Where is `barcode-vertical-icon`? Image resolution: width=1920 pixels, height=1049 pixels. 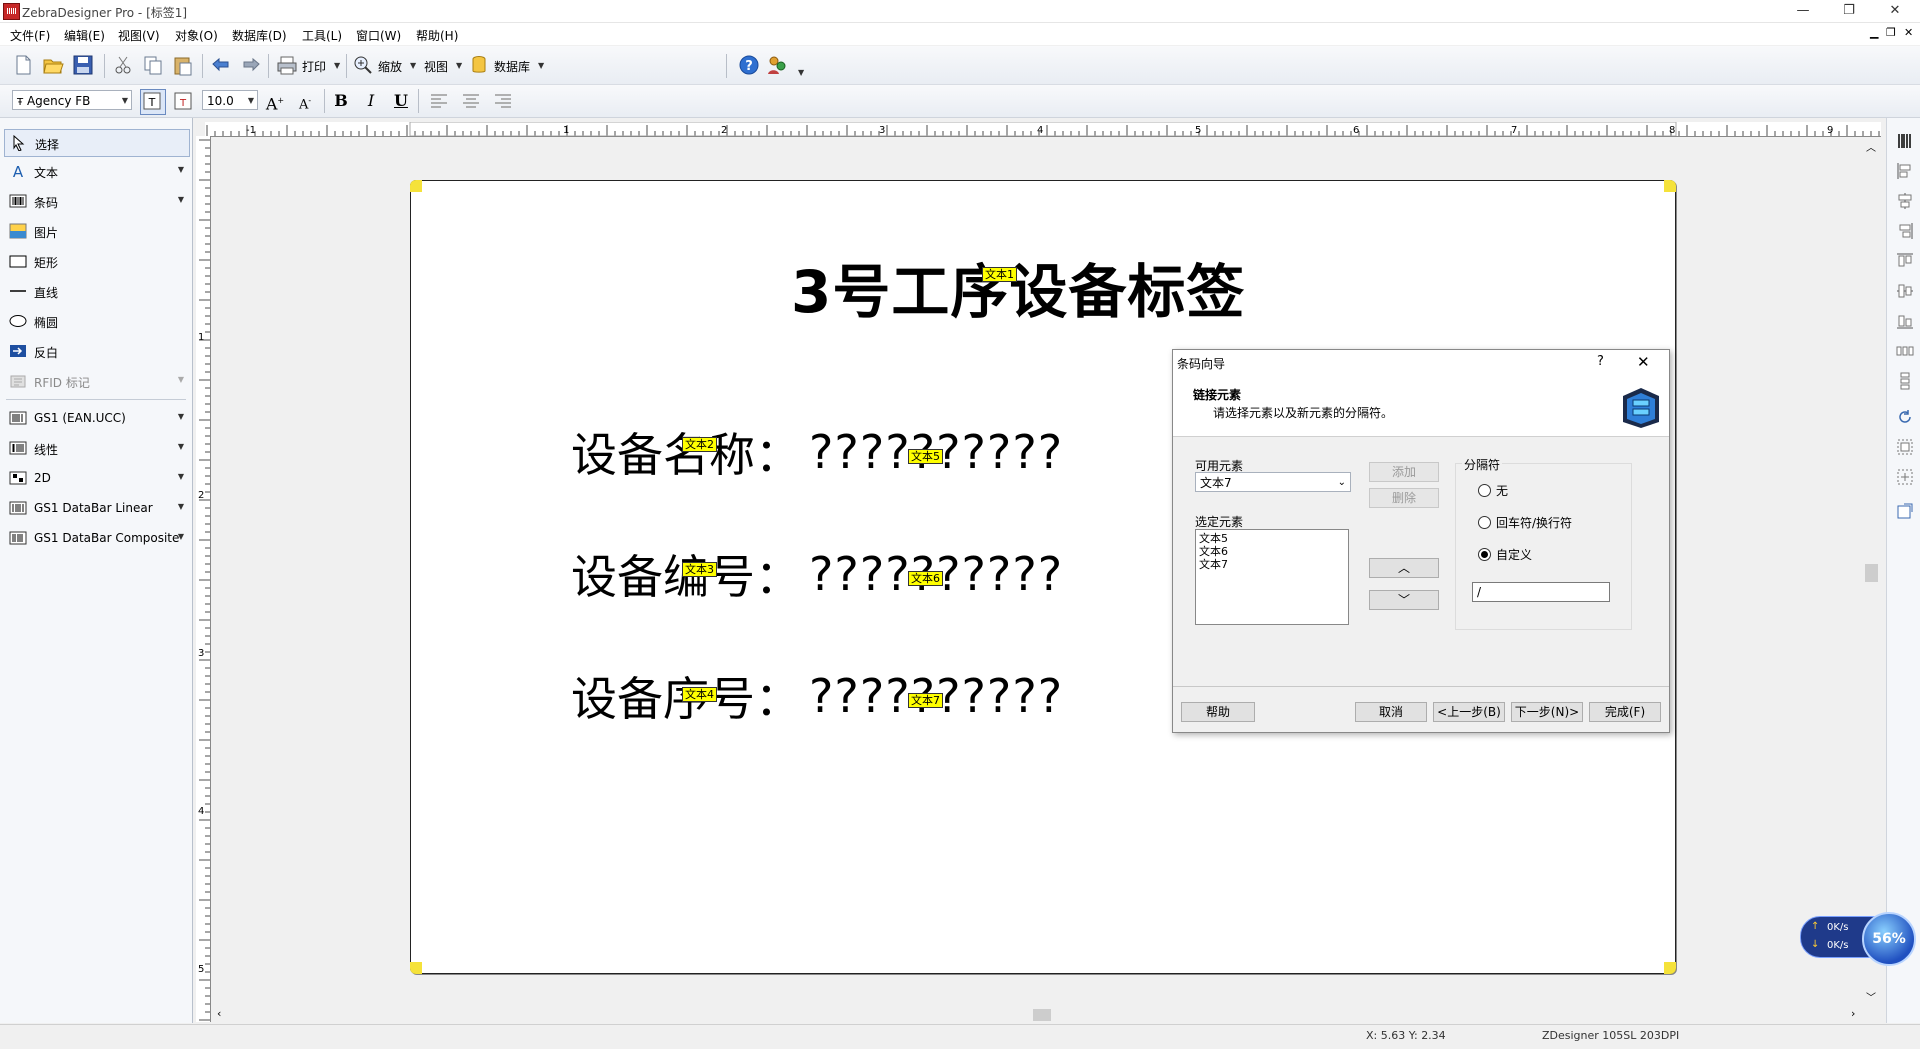 barcode-vertical-icon is located at coordinates (1905, 141).